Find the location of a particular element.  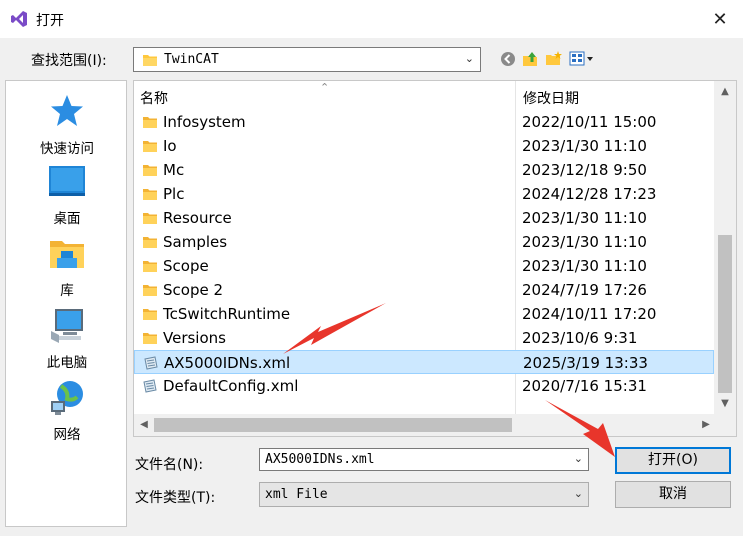

back-icon is located at coordinates (508, 59).